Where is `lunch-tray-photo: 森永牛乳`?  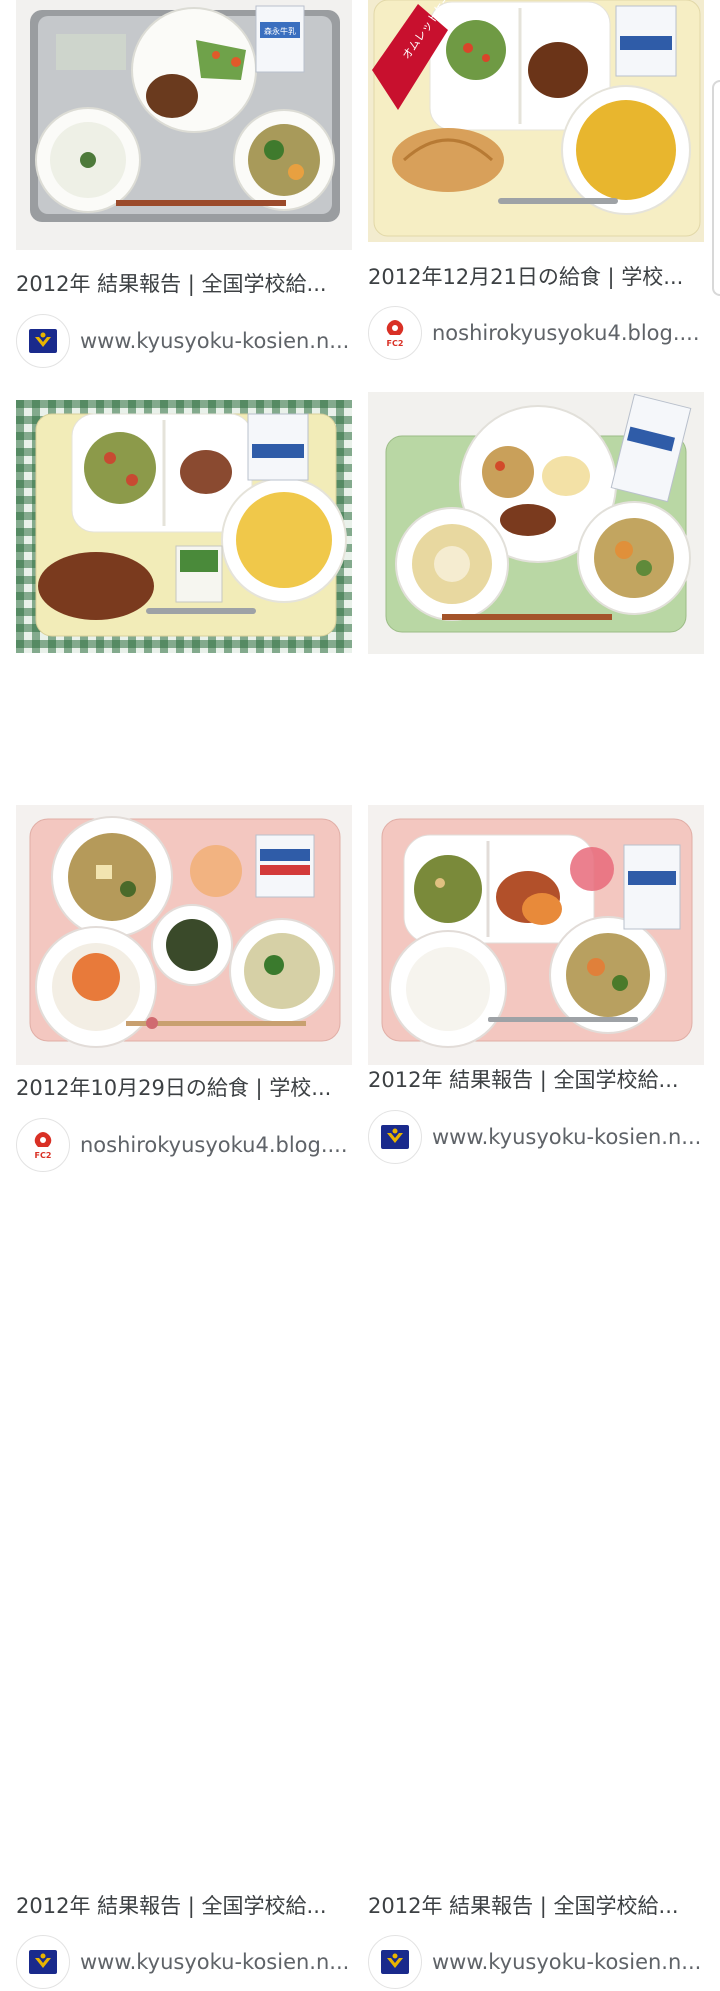 lunch-tray-photo: 森永牛乳 is located at coordinates (184, 125).